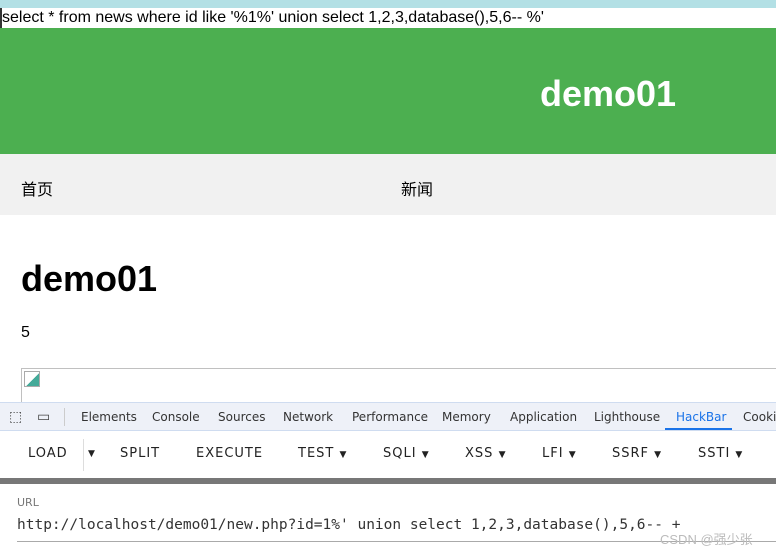  Describe the element at coordinates (701, 417) in the screenshot. I see `tab-hackbar: HackBar` at that location.